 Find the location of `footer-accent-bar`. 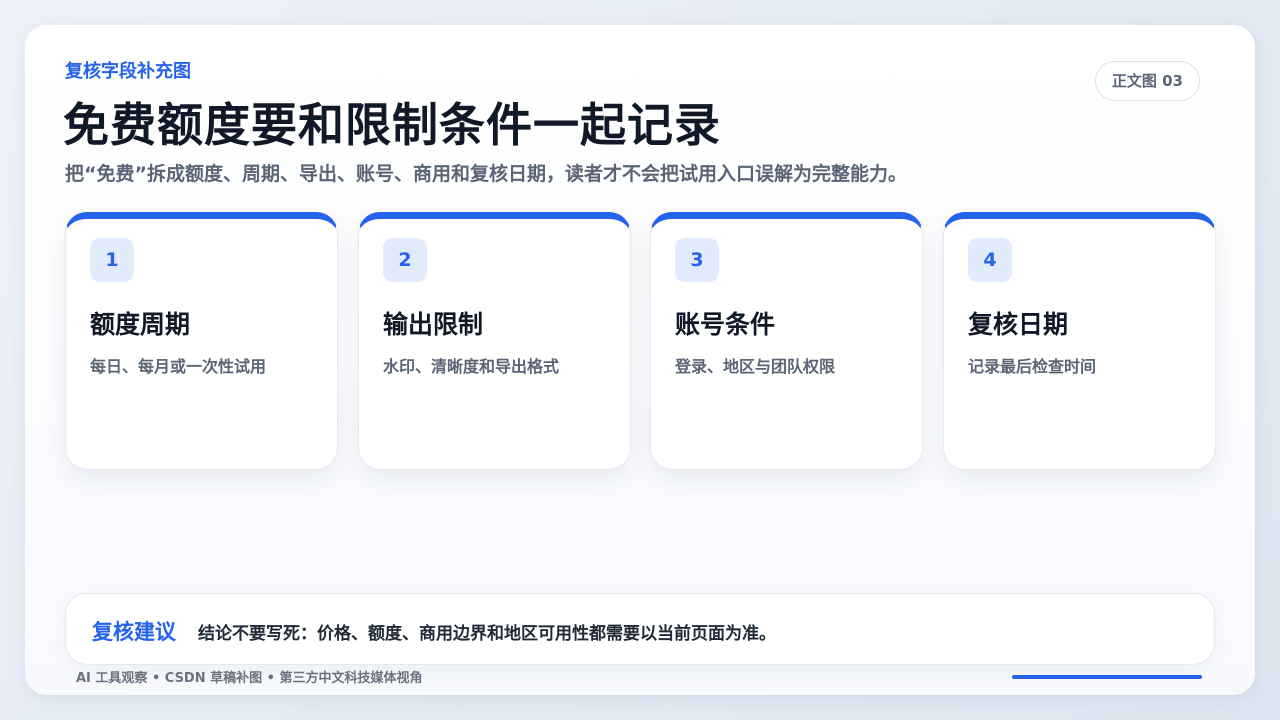

footer-accent-bar is located at coordinates (1107, 677).